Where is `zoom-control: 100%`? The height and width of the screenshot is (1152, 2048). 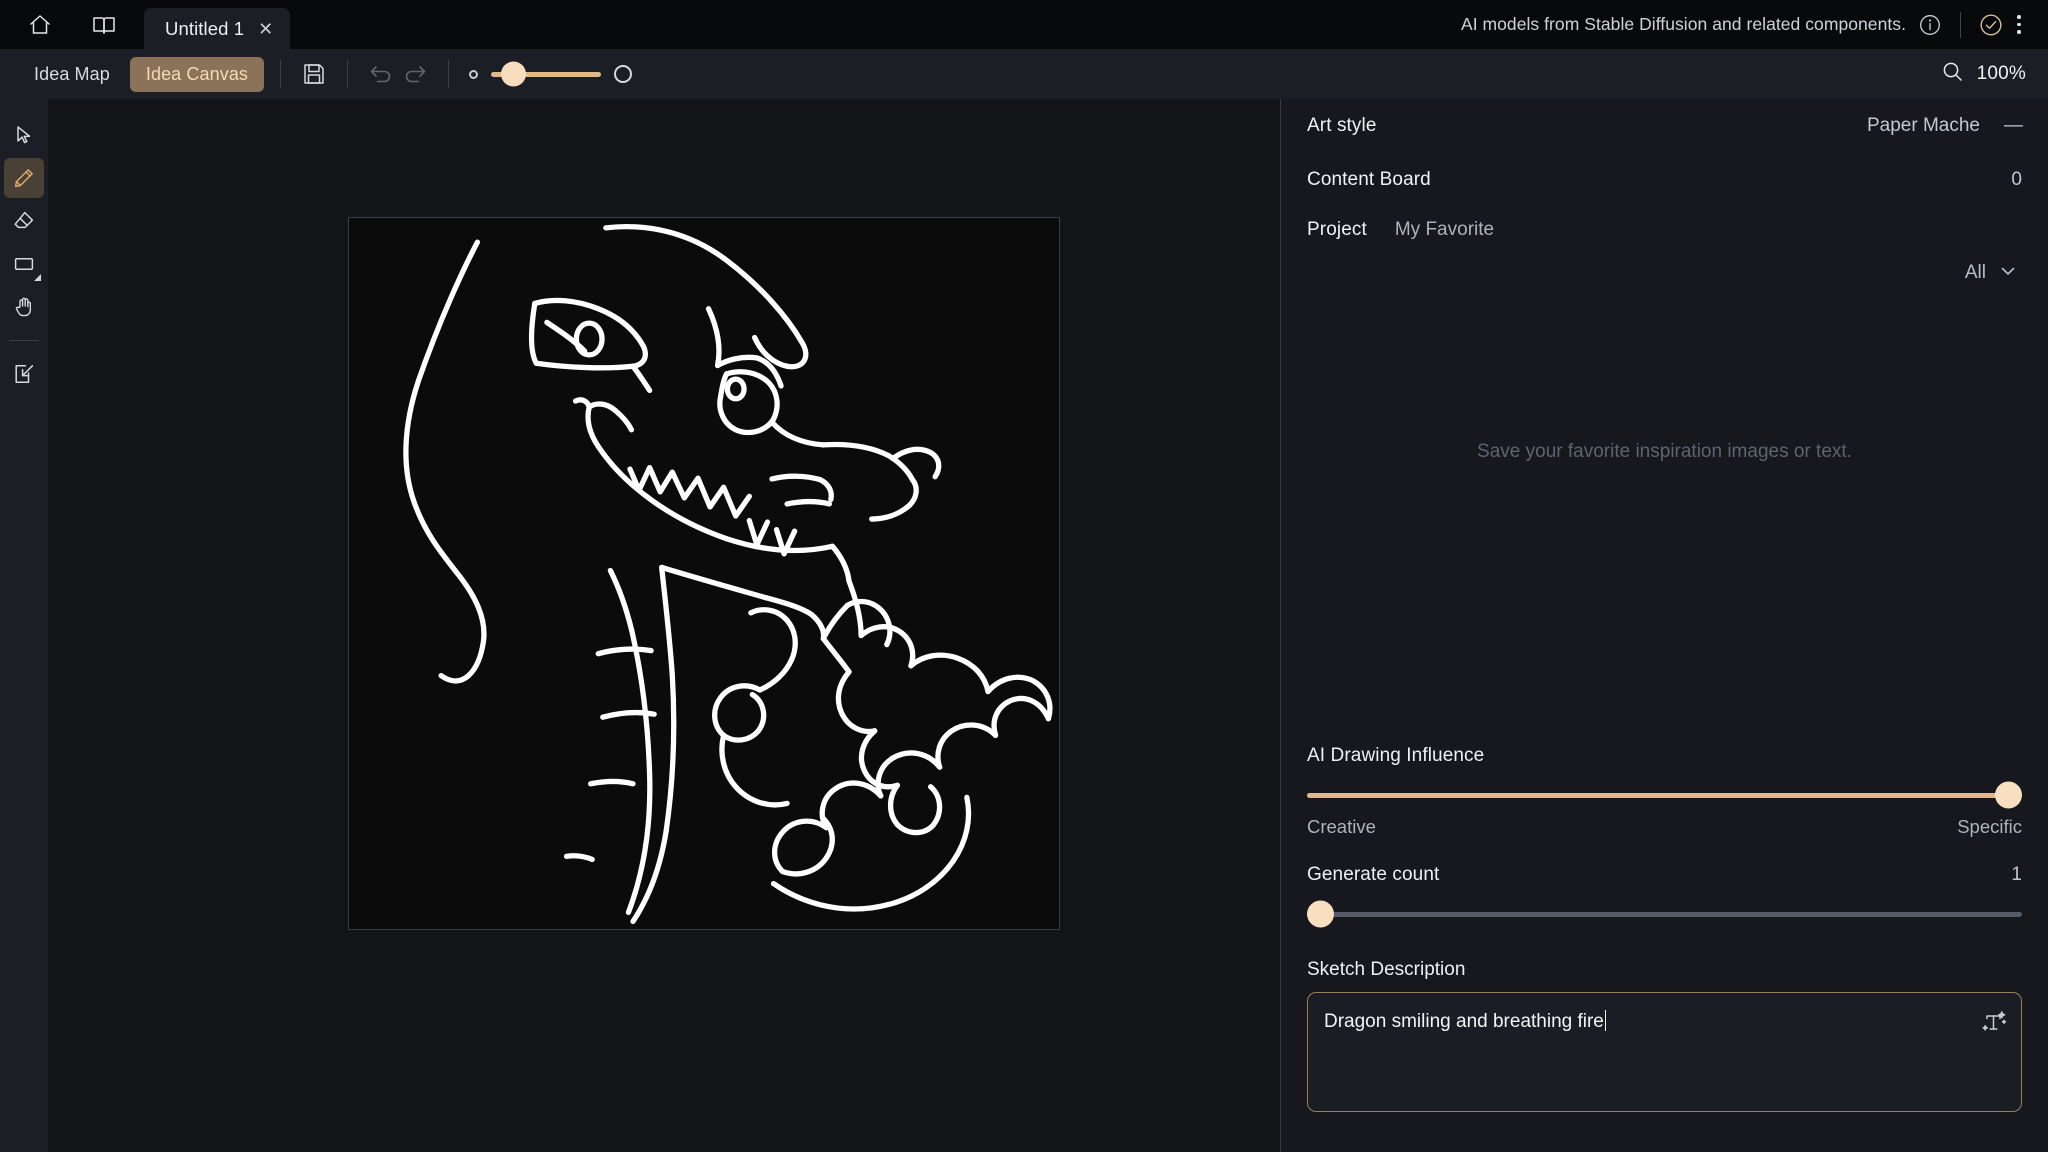
zoom-control: 100% is located at coordinates (1983, 74).